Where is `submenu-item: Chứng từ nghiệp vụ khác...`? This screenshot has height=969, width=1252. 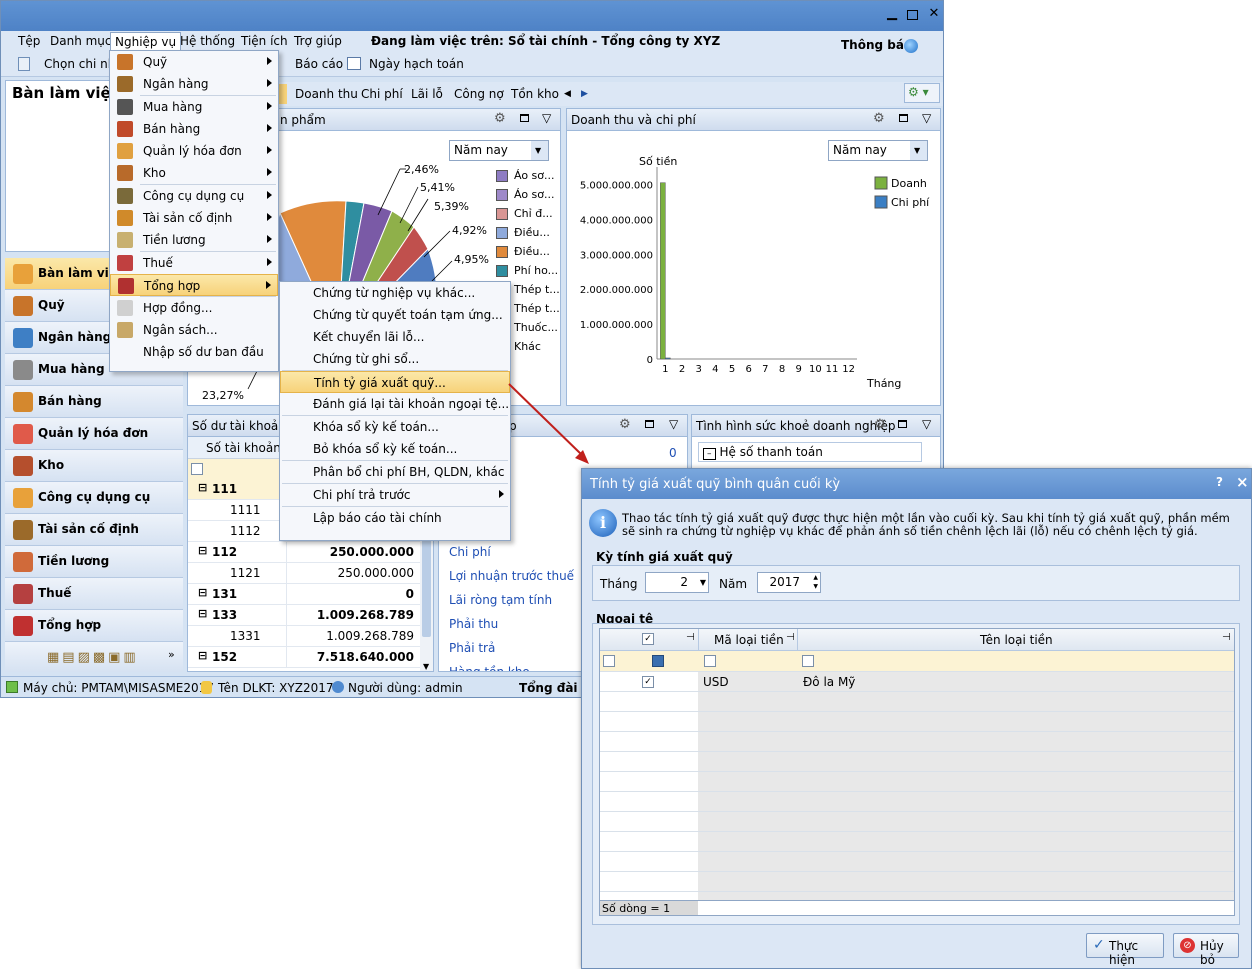 submenu-item: Chứng từ nghiệp vụ khác... is located at coordinates (395, 293).